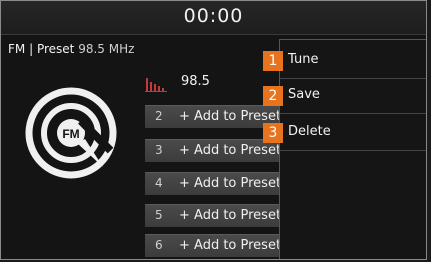 This screenshot has height=262, width=431. Describe the element at coordinates (344, 133) in the screenshot. I see `menu-item-delete: 3 Delete` at that location.